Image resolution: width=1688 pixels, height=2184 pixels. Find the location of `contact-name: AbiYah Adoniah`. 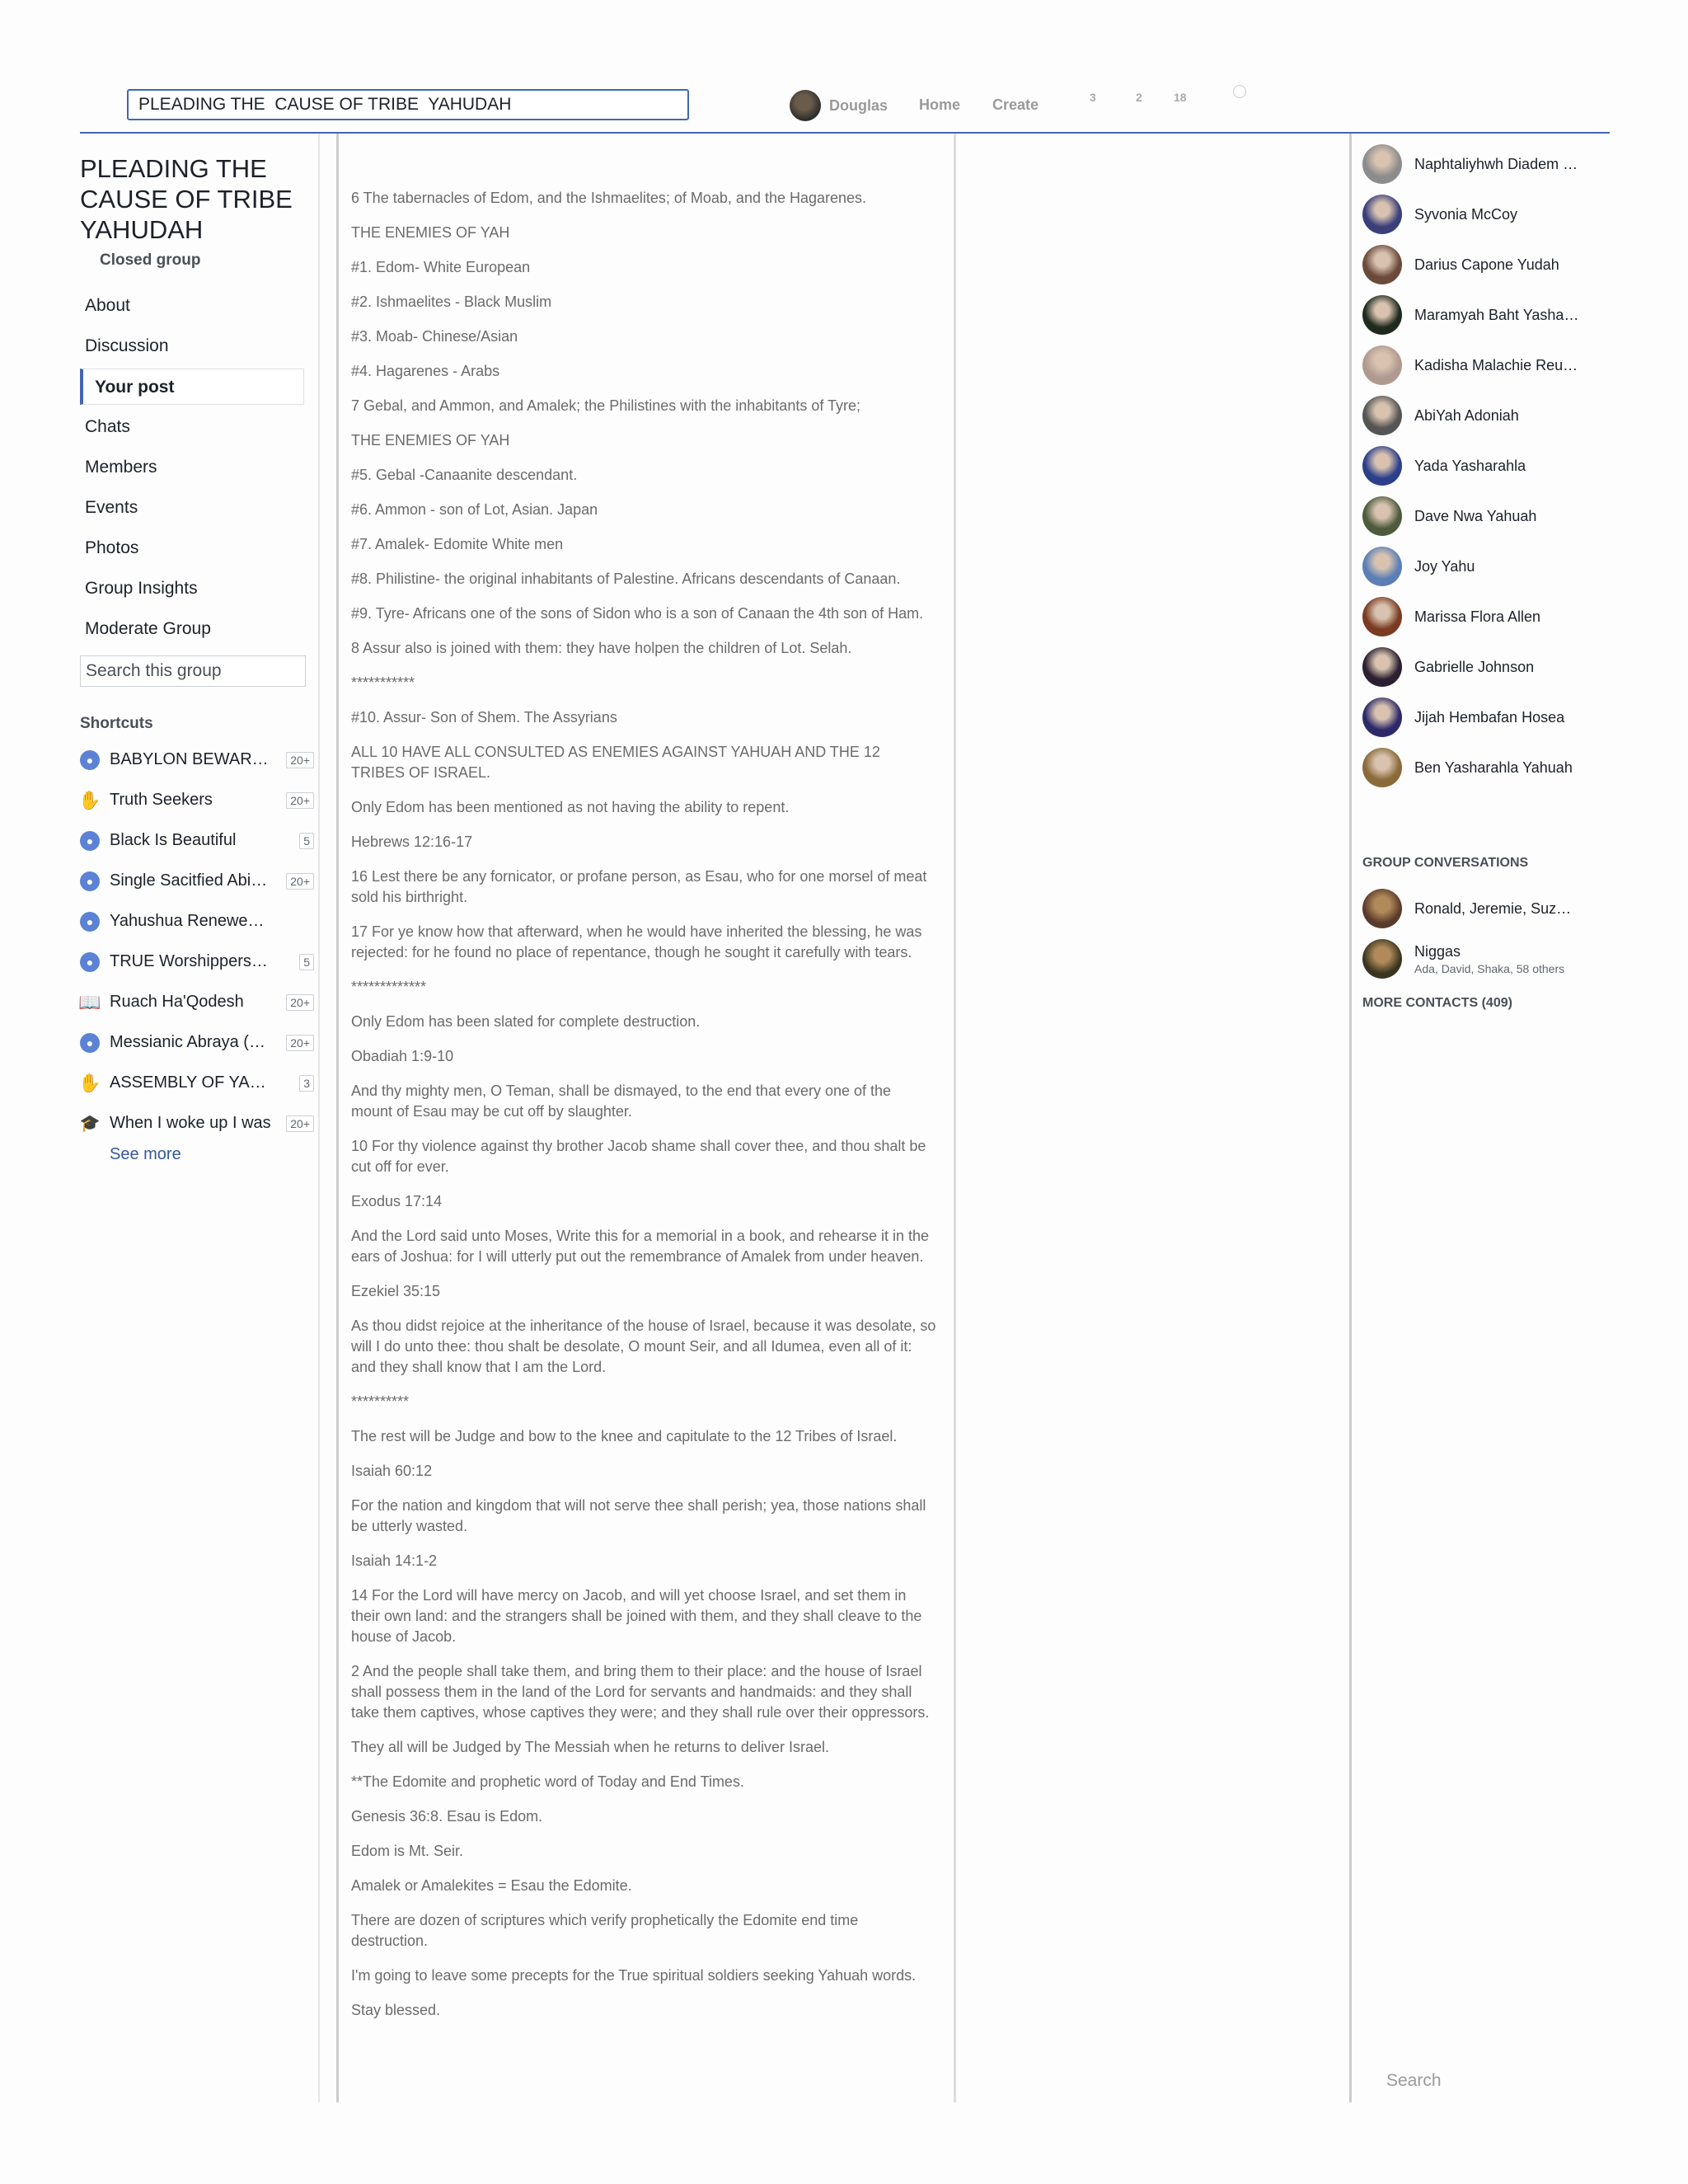

contact-name: AbiYah Adoniah is located at coordinates (1466, 415).